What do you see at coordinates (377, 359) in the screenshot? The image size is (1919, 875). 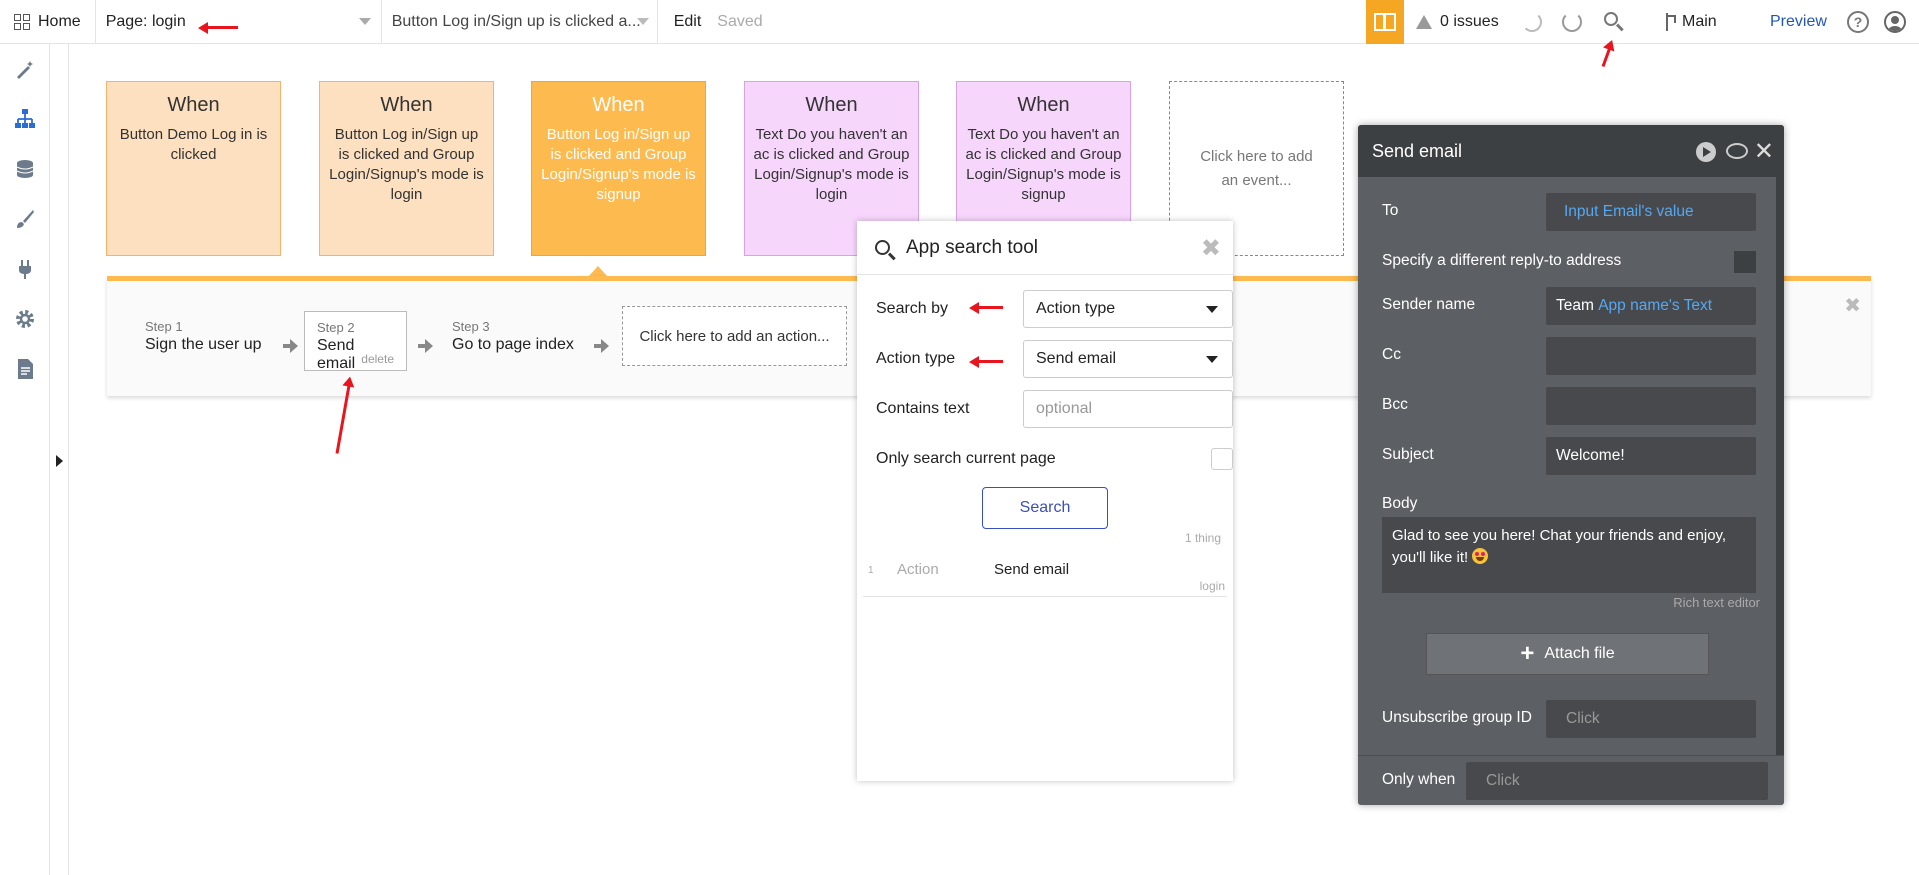 I see `delete-step-link: delete` at bounding box center [377, 359].